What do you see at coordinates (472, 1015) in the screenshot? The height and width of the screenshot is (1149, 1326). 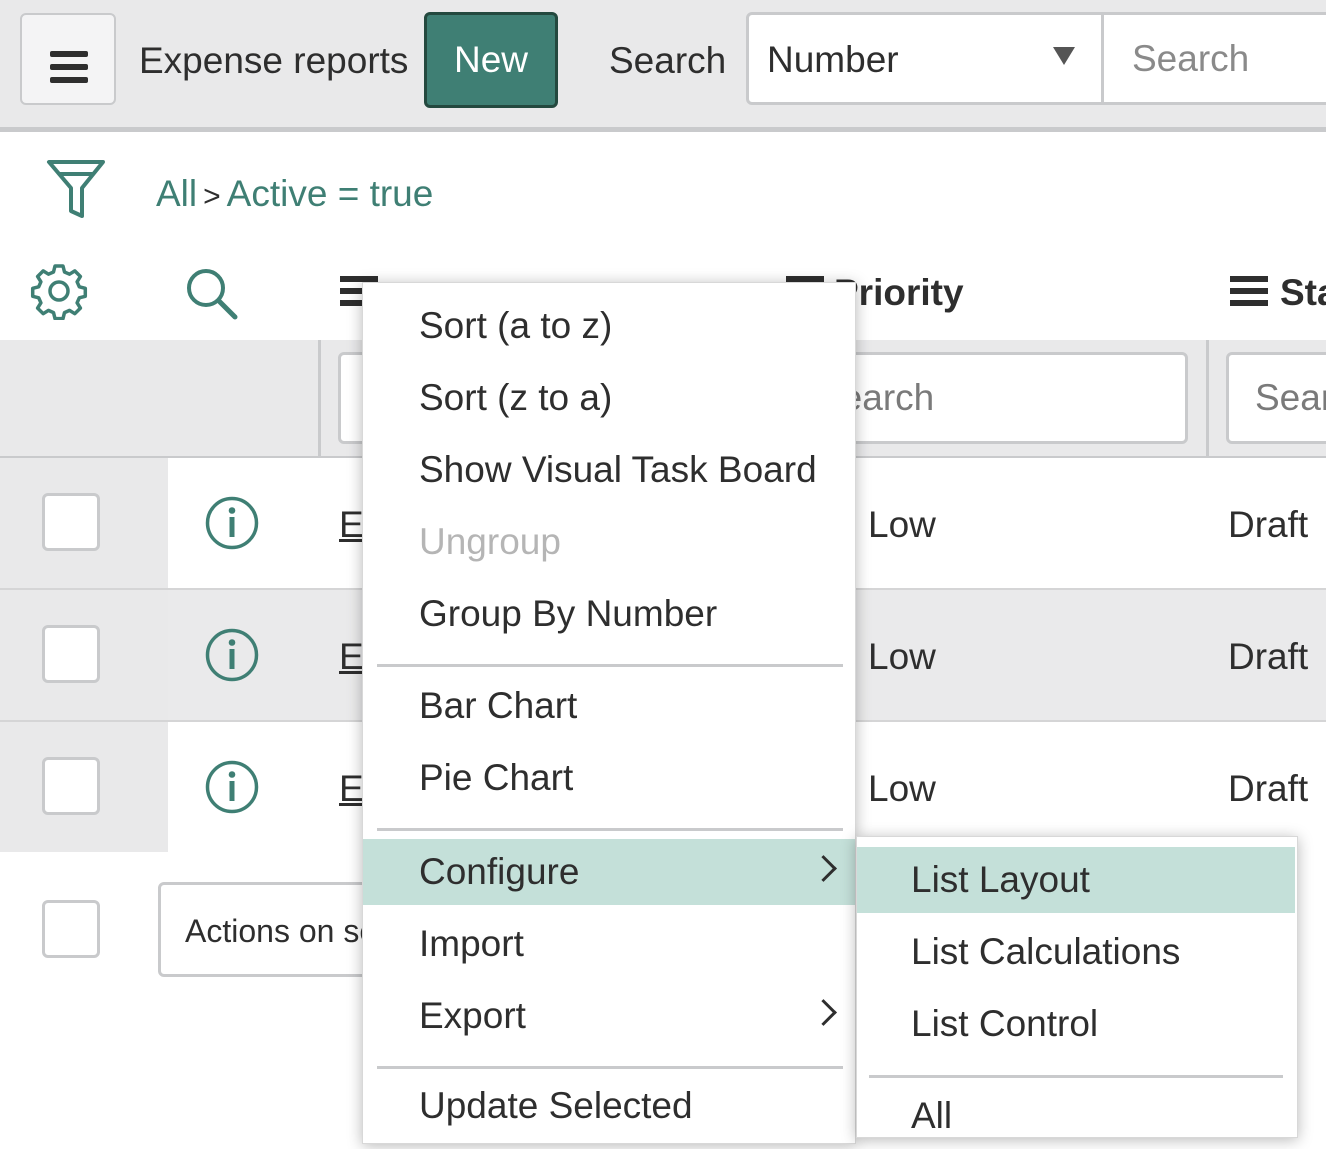 I see `menu-item-export-label: Export` at bounding box center [472, 1015].